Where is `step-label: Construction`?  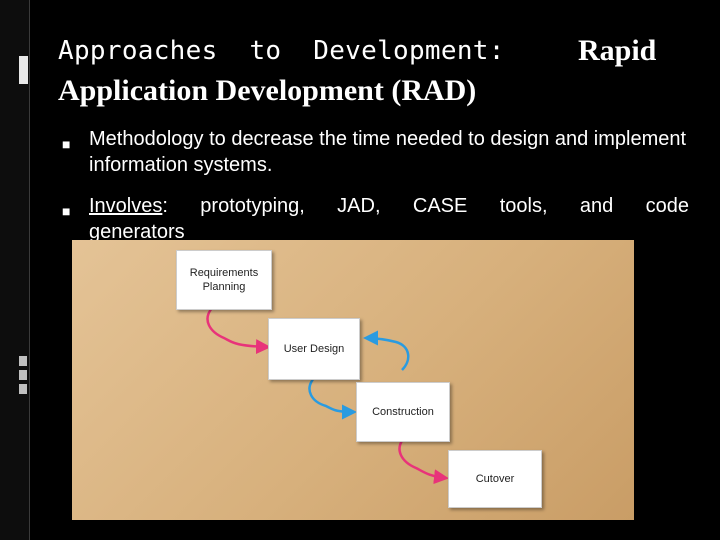
step-label: Construction is located at coordinates (403, 412).